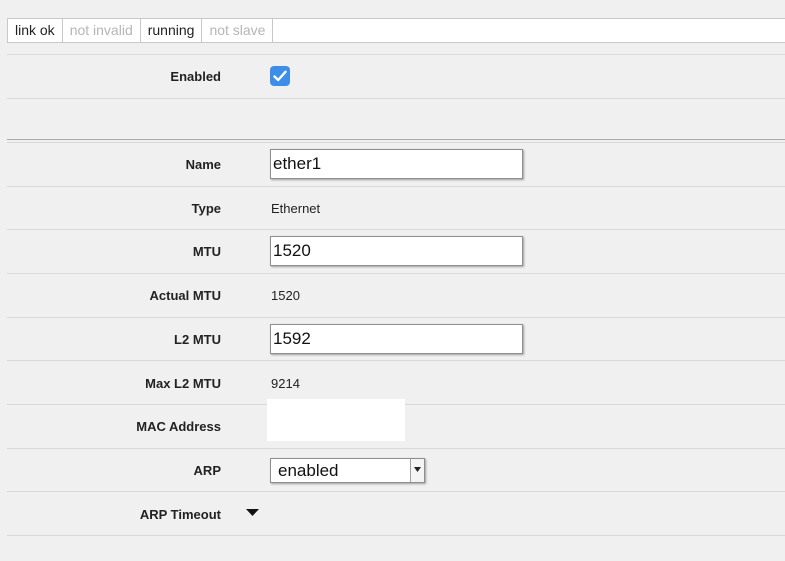 This screenshot has height=561, width=785. I want to click on arp-dropdown-button, so click(417, 470).